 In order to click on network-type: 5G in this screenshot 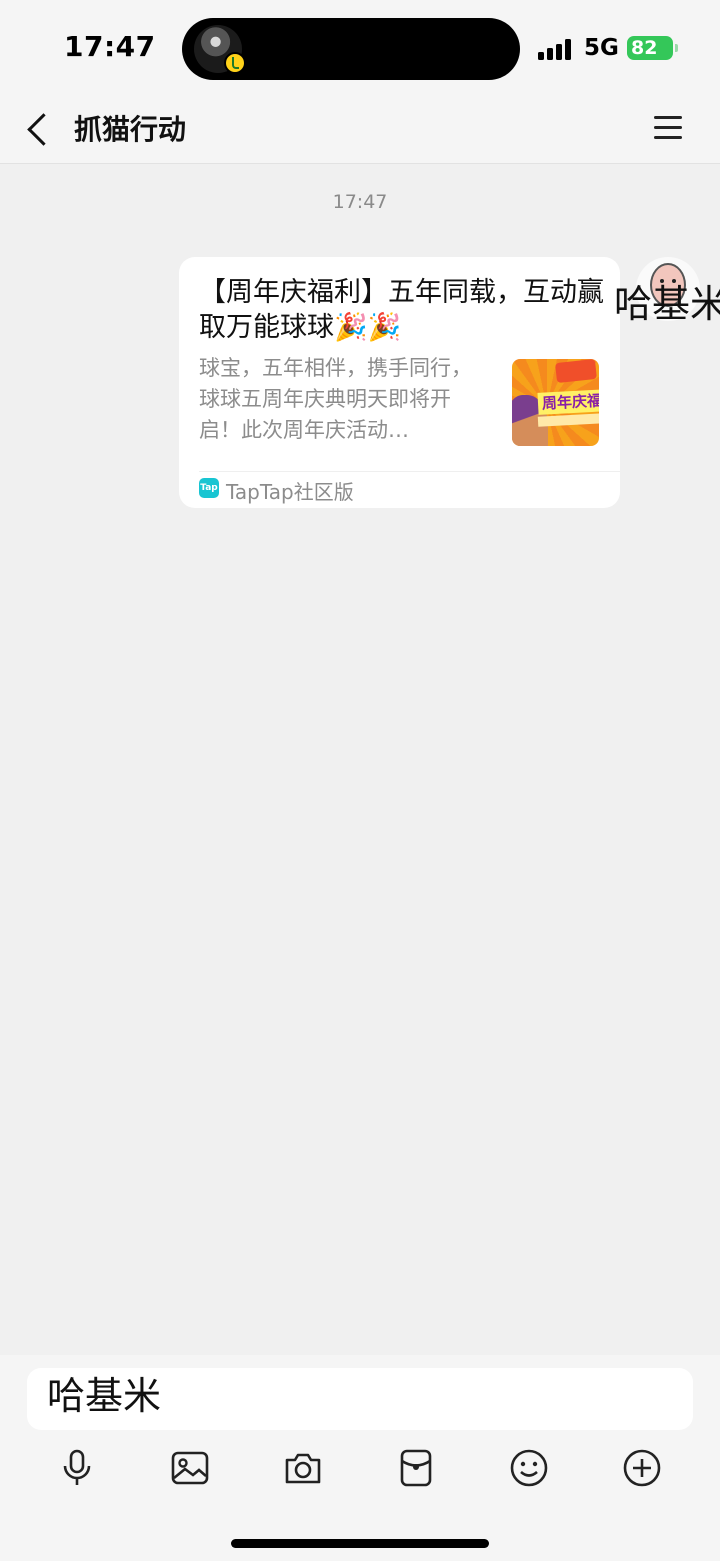, I will do `click(601, 48)`.